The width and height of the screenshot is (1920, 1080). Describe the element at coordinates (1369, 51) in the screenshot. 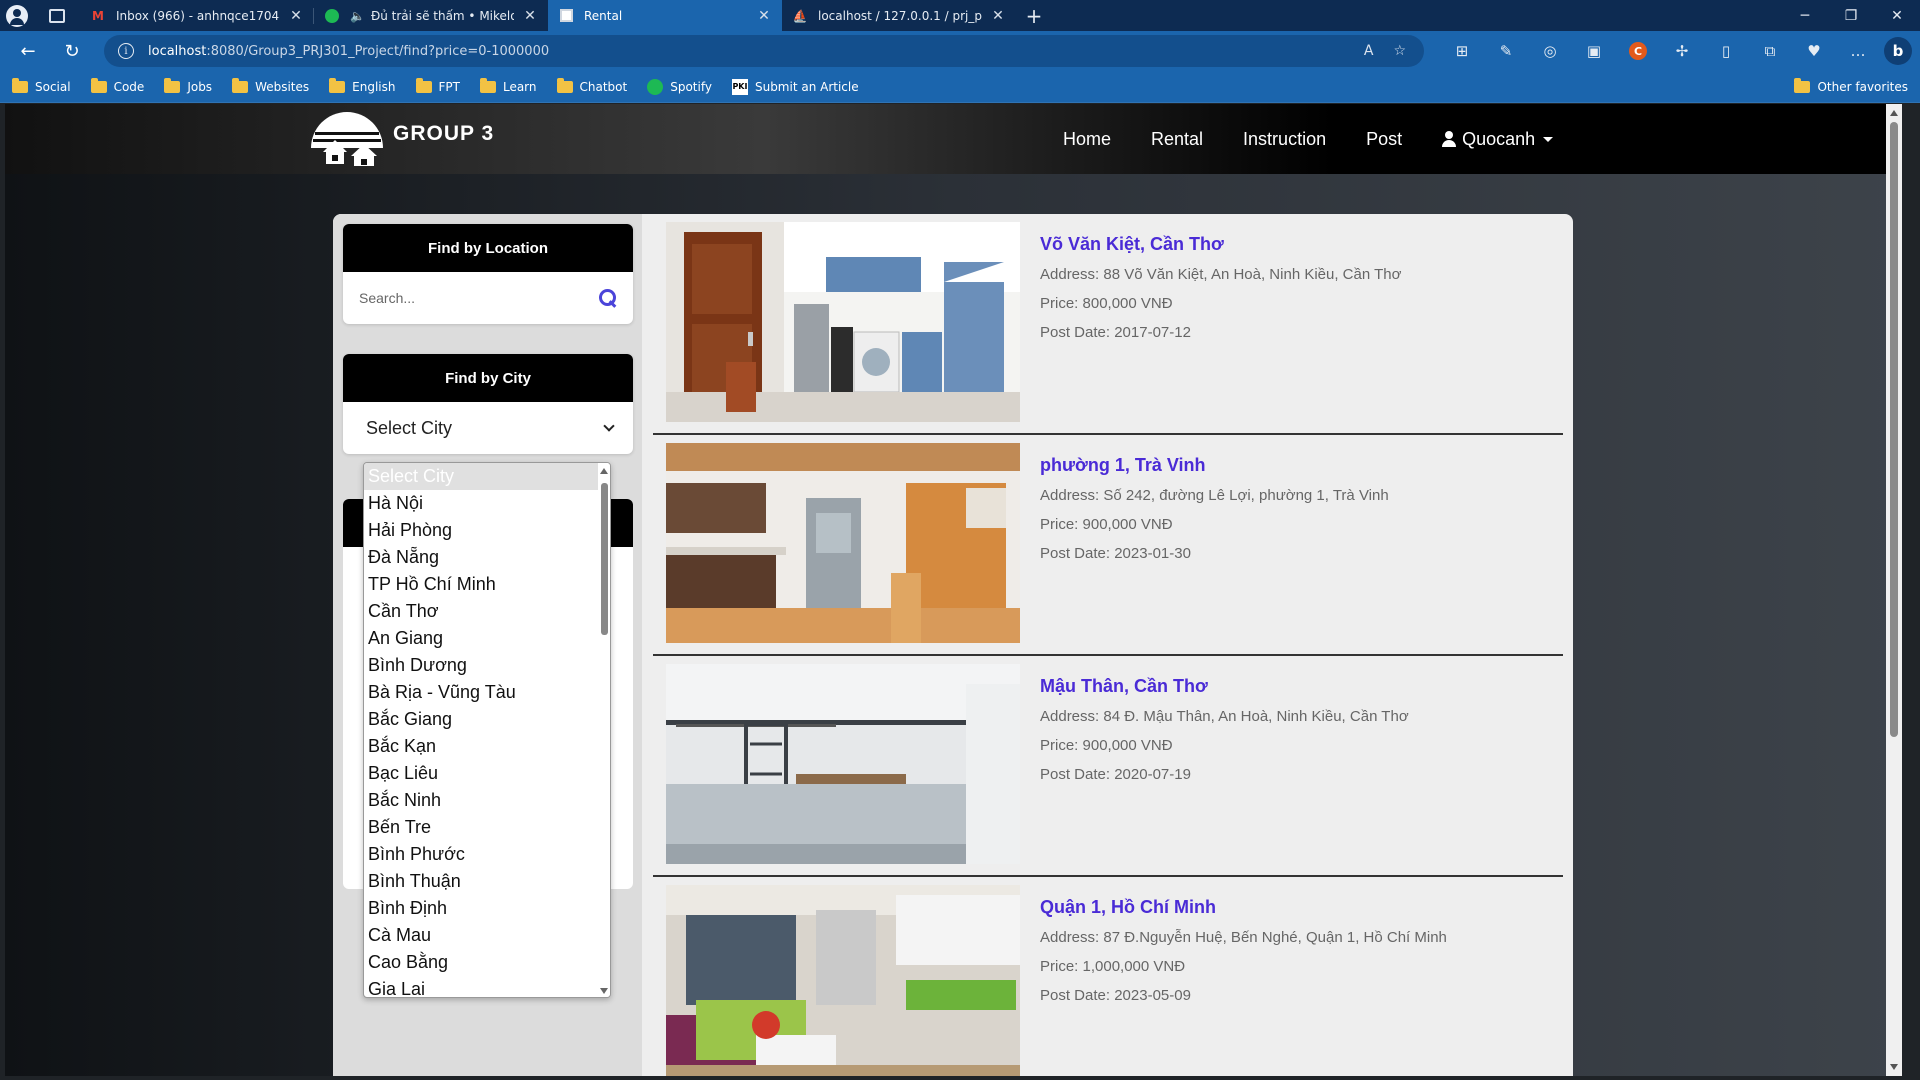

I see `read-aloud-icon: A` at that location.